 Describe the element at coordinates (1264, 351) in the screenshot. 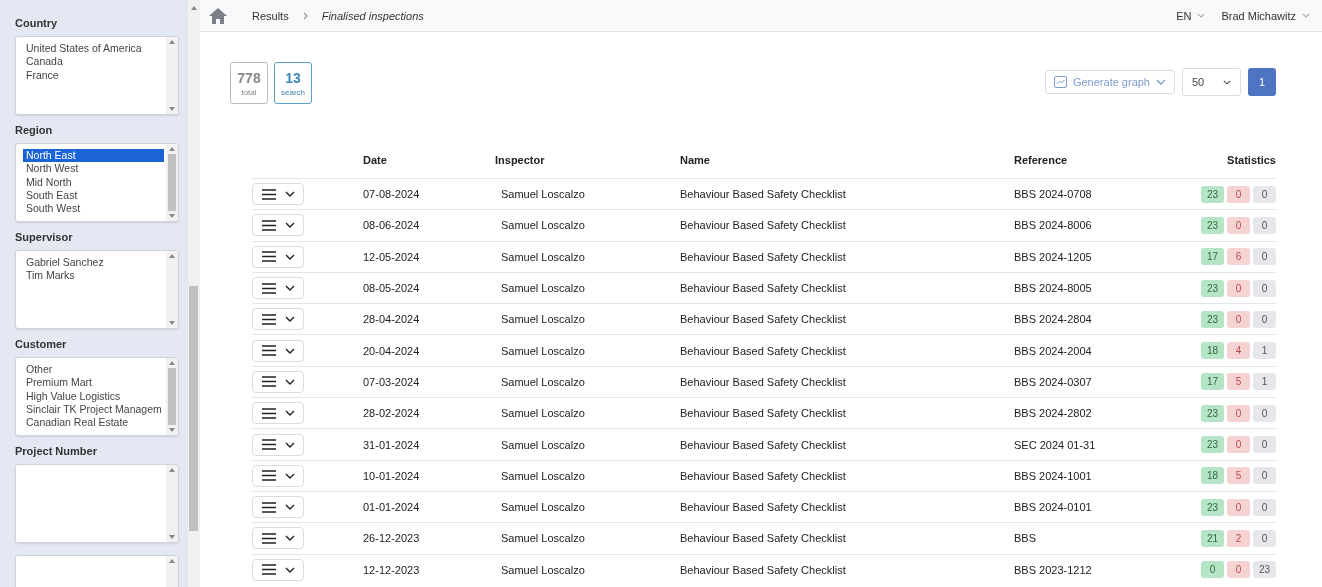

I see `stat-badge: 1` at that location.